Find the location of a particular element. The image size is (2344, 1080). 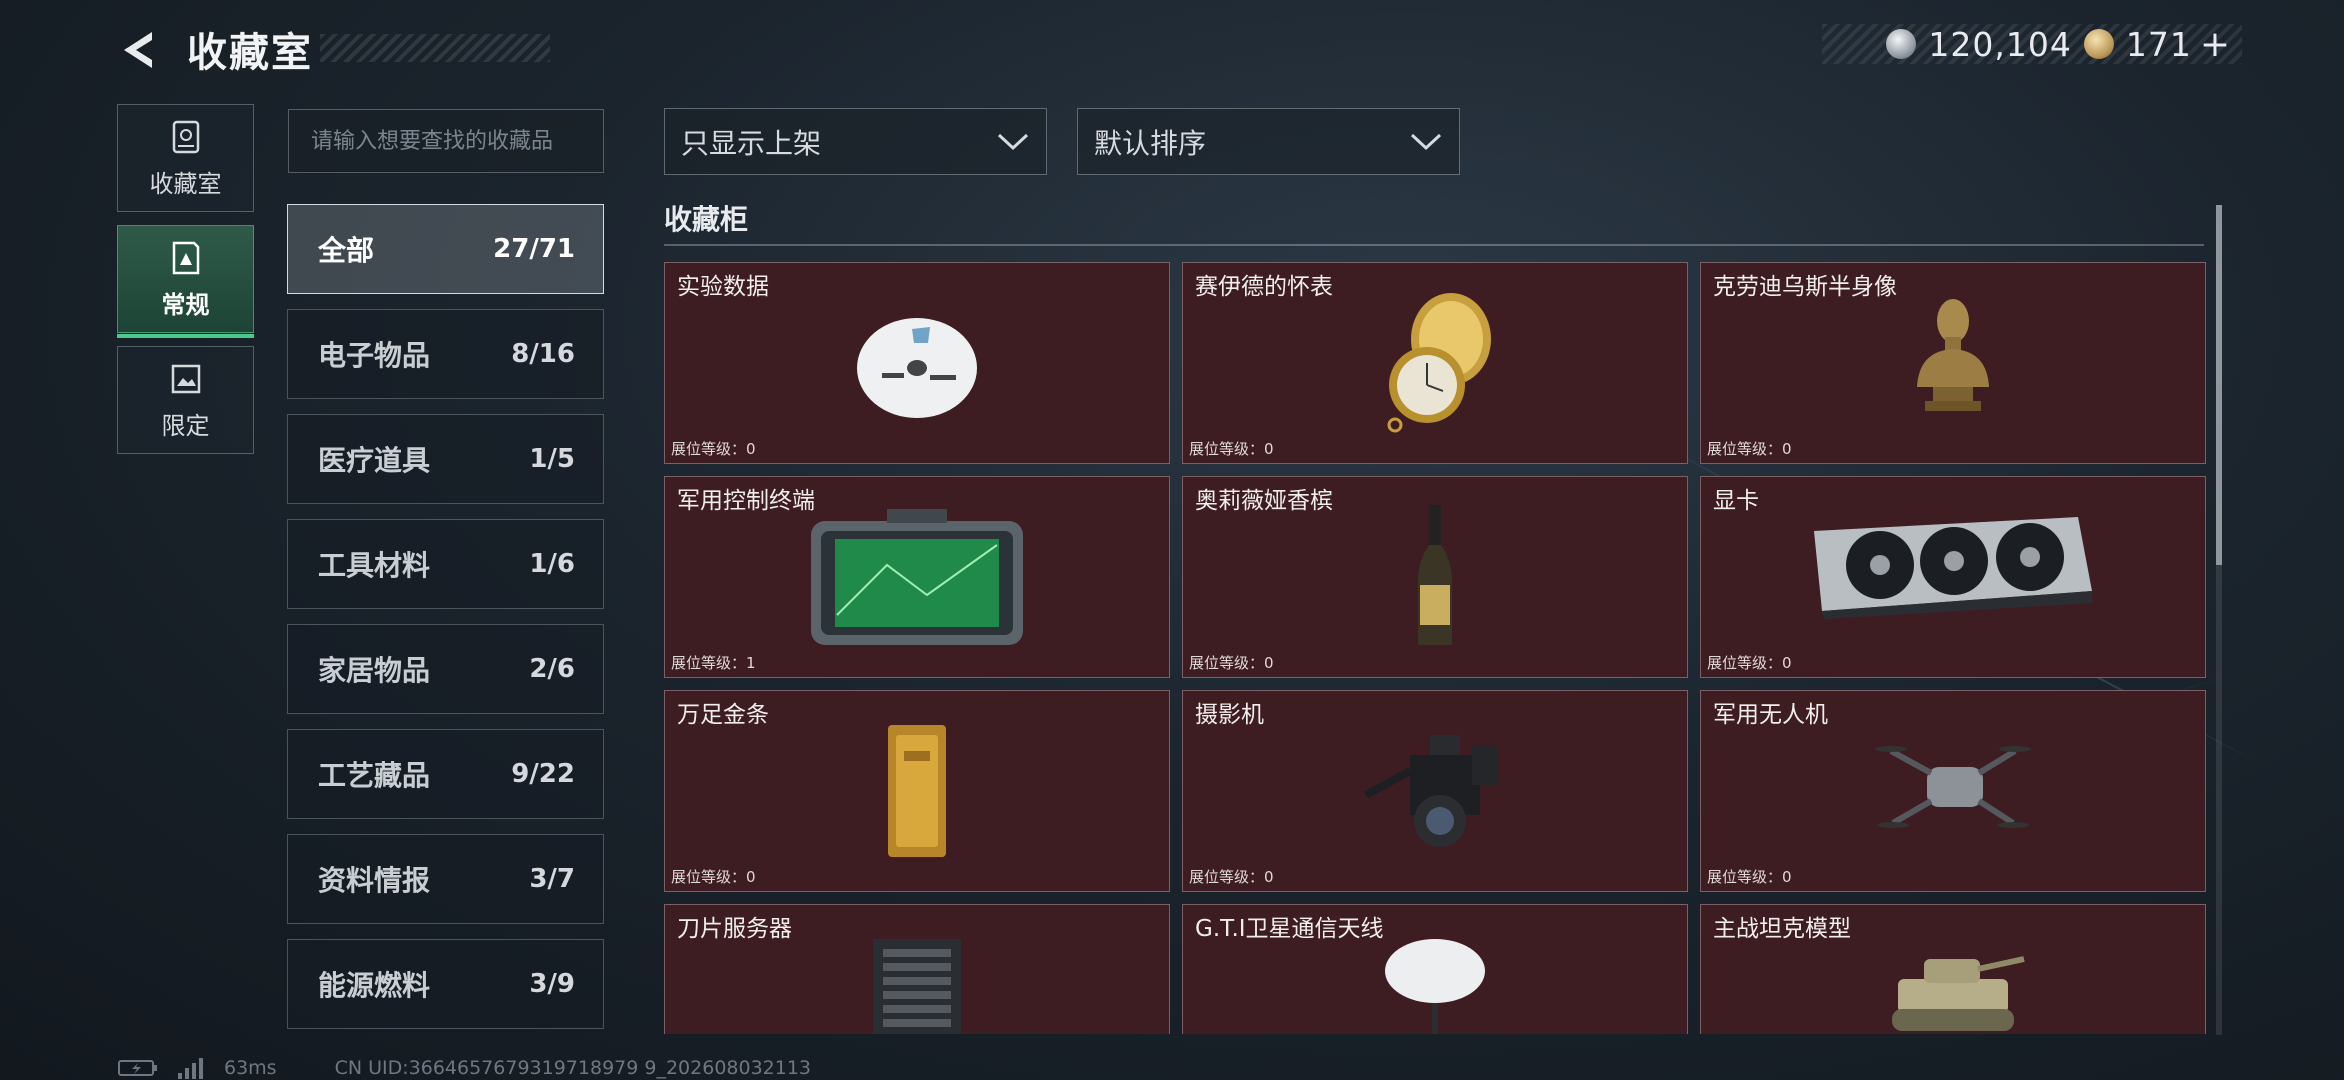

collection-card: 实验数据 展位等级：0 is located at coordinates (917, 363).